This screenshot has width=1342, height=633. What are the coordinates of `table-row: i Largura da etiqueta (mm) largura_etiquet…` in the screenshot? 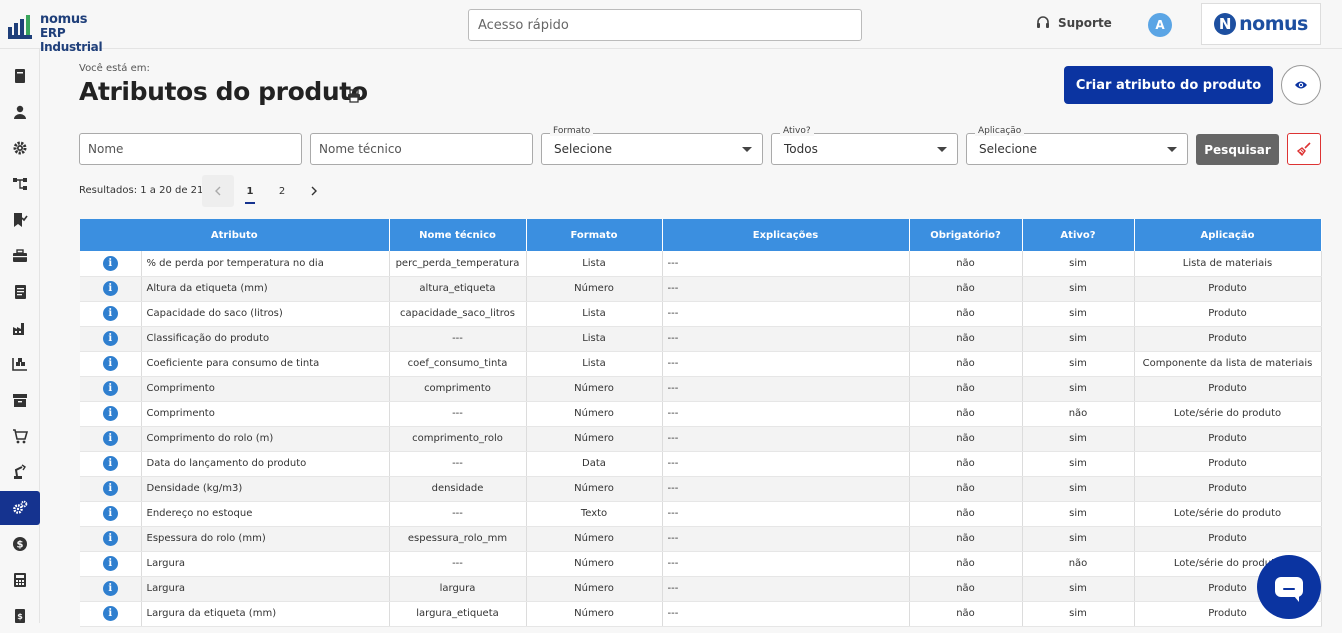 It's located at (701, 614).